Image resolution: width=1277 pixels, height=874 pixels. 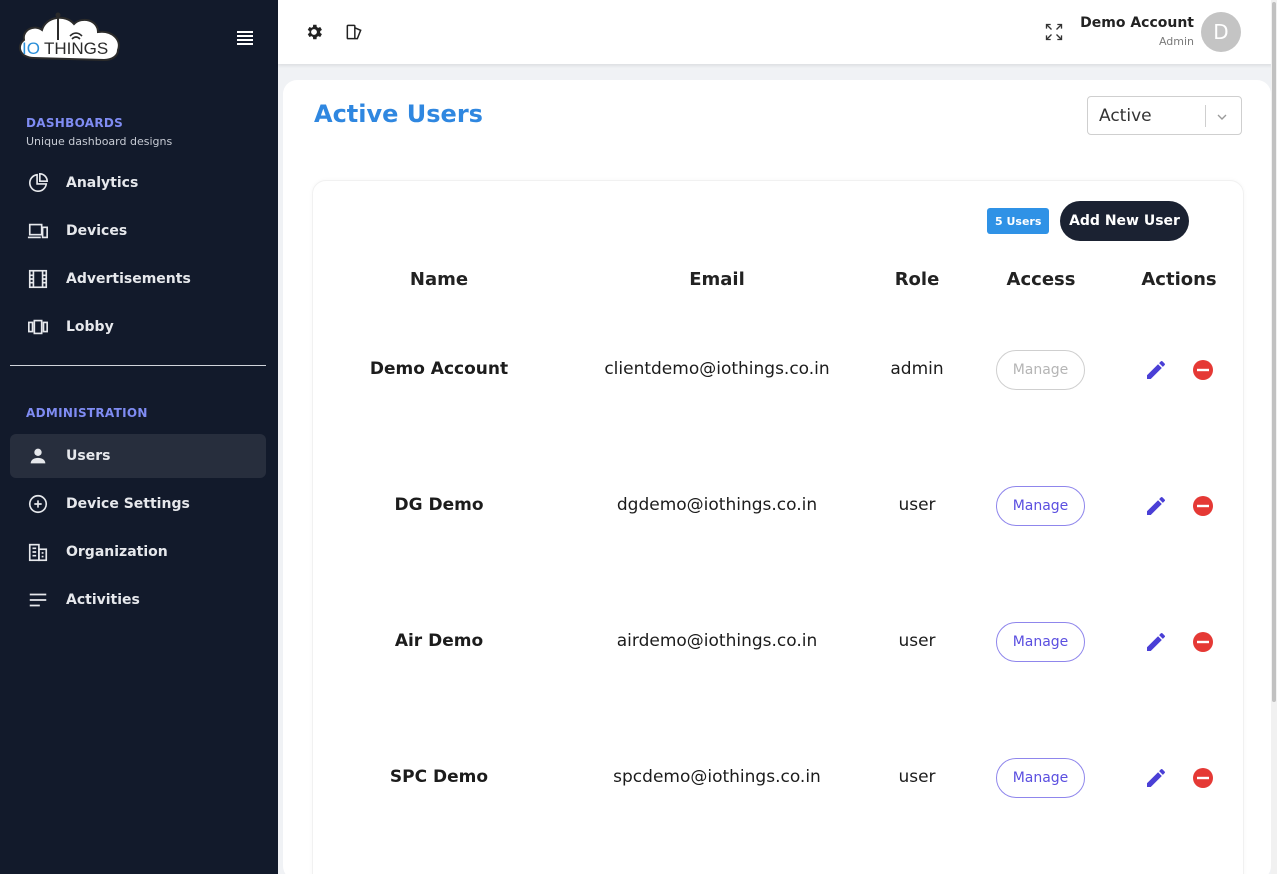 What do you see at coordinates (439, 641) in the screenshot?
I see `user-name: Air Demo` at bounding box center [439, 641].